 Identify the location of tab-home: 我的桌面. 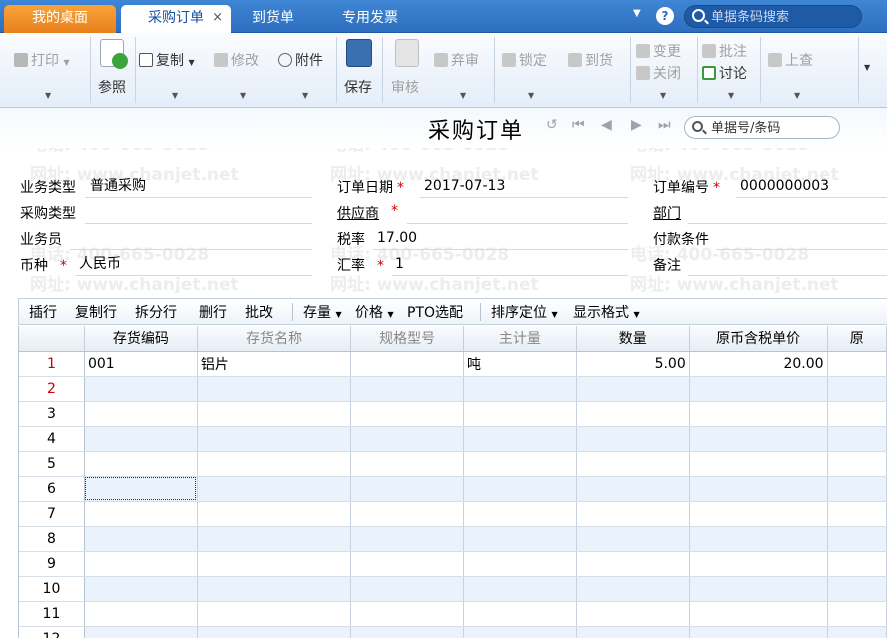
(60, 19).